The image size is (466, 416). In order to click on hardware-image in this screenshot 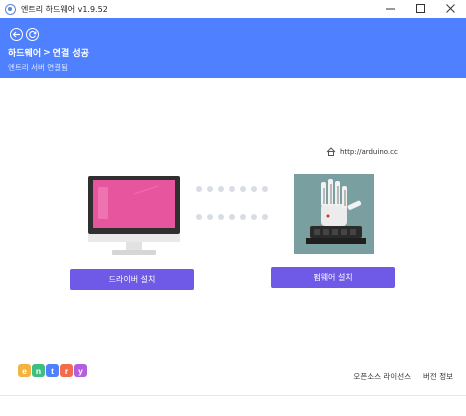, I will do `click(334, 214)`.